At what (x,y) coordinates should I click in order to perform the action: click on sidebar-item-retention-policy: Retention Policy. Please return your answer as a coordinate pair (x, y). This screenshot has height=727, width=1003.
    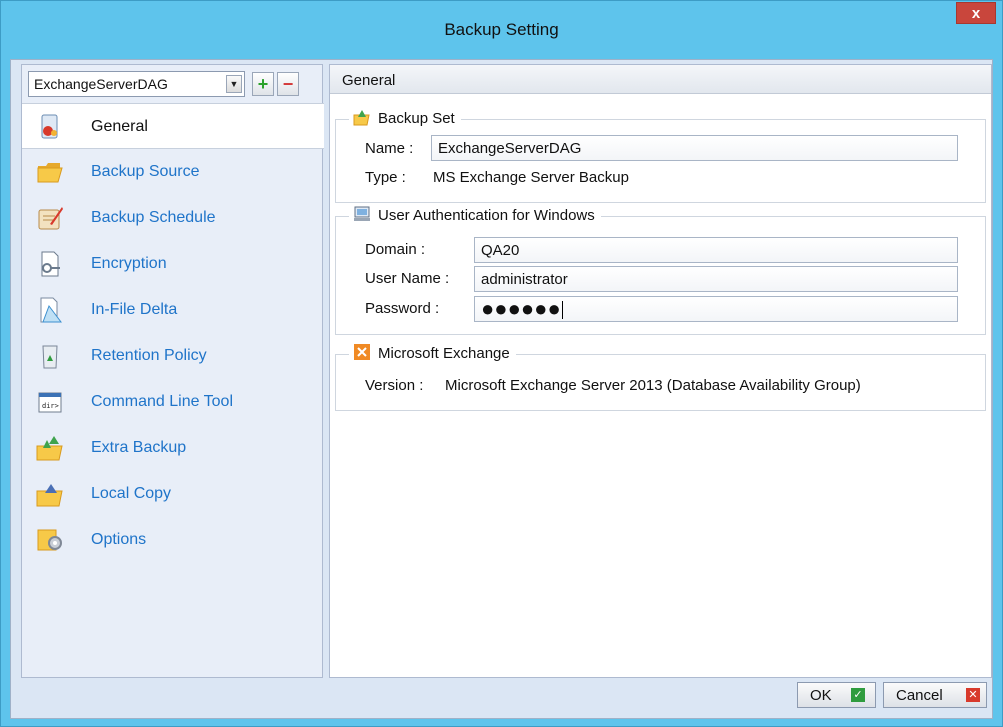
    Looking at the image, I should click on (172, 356).